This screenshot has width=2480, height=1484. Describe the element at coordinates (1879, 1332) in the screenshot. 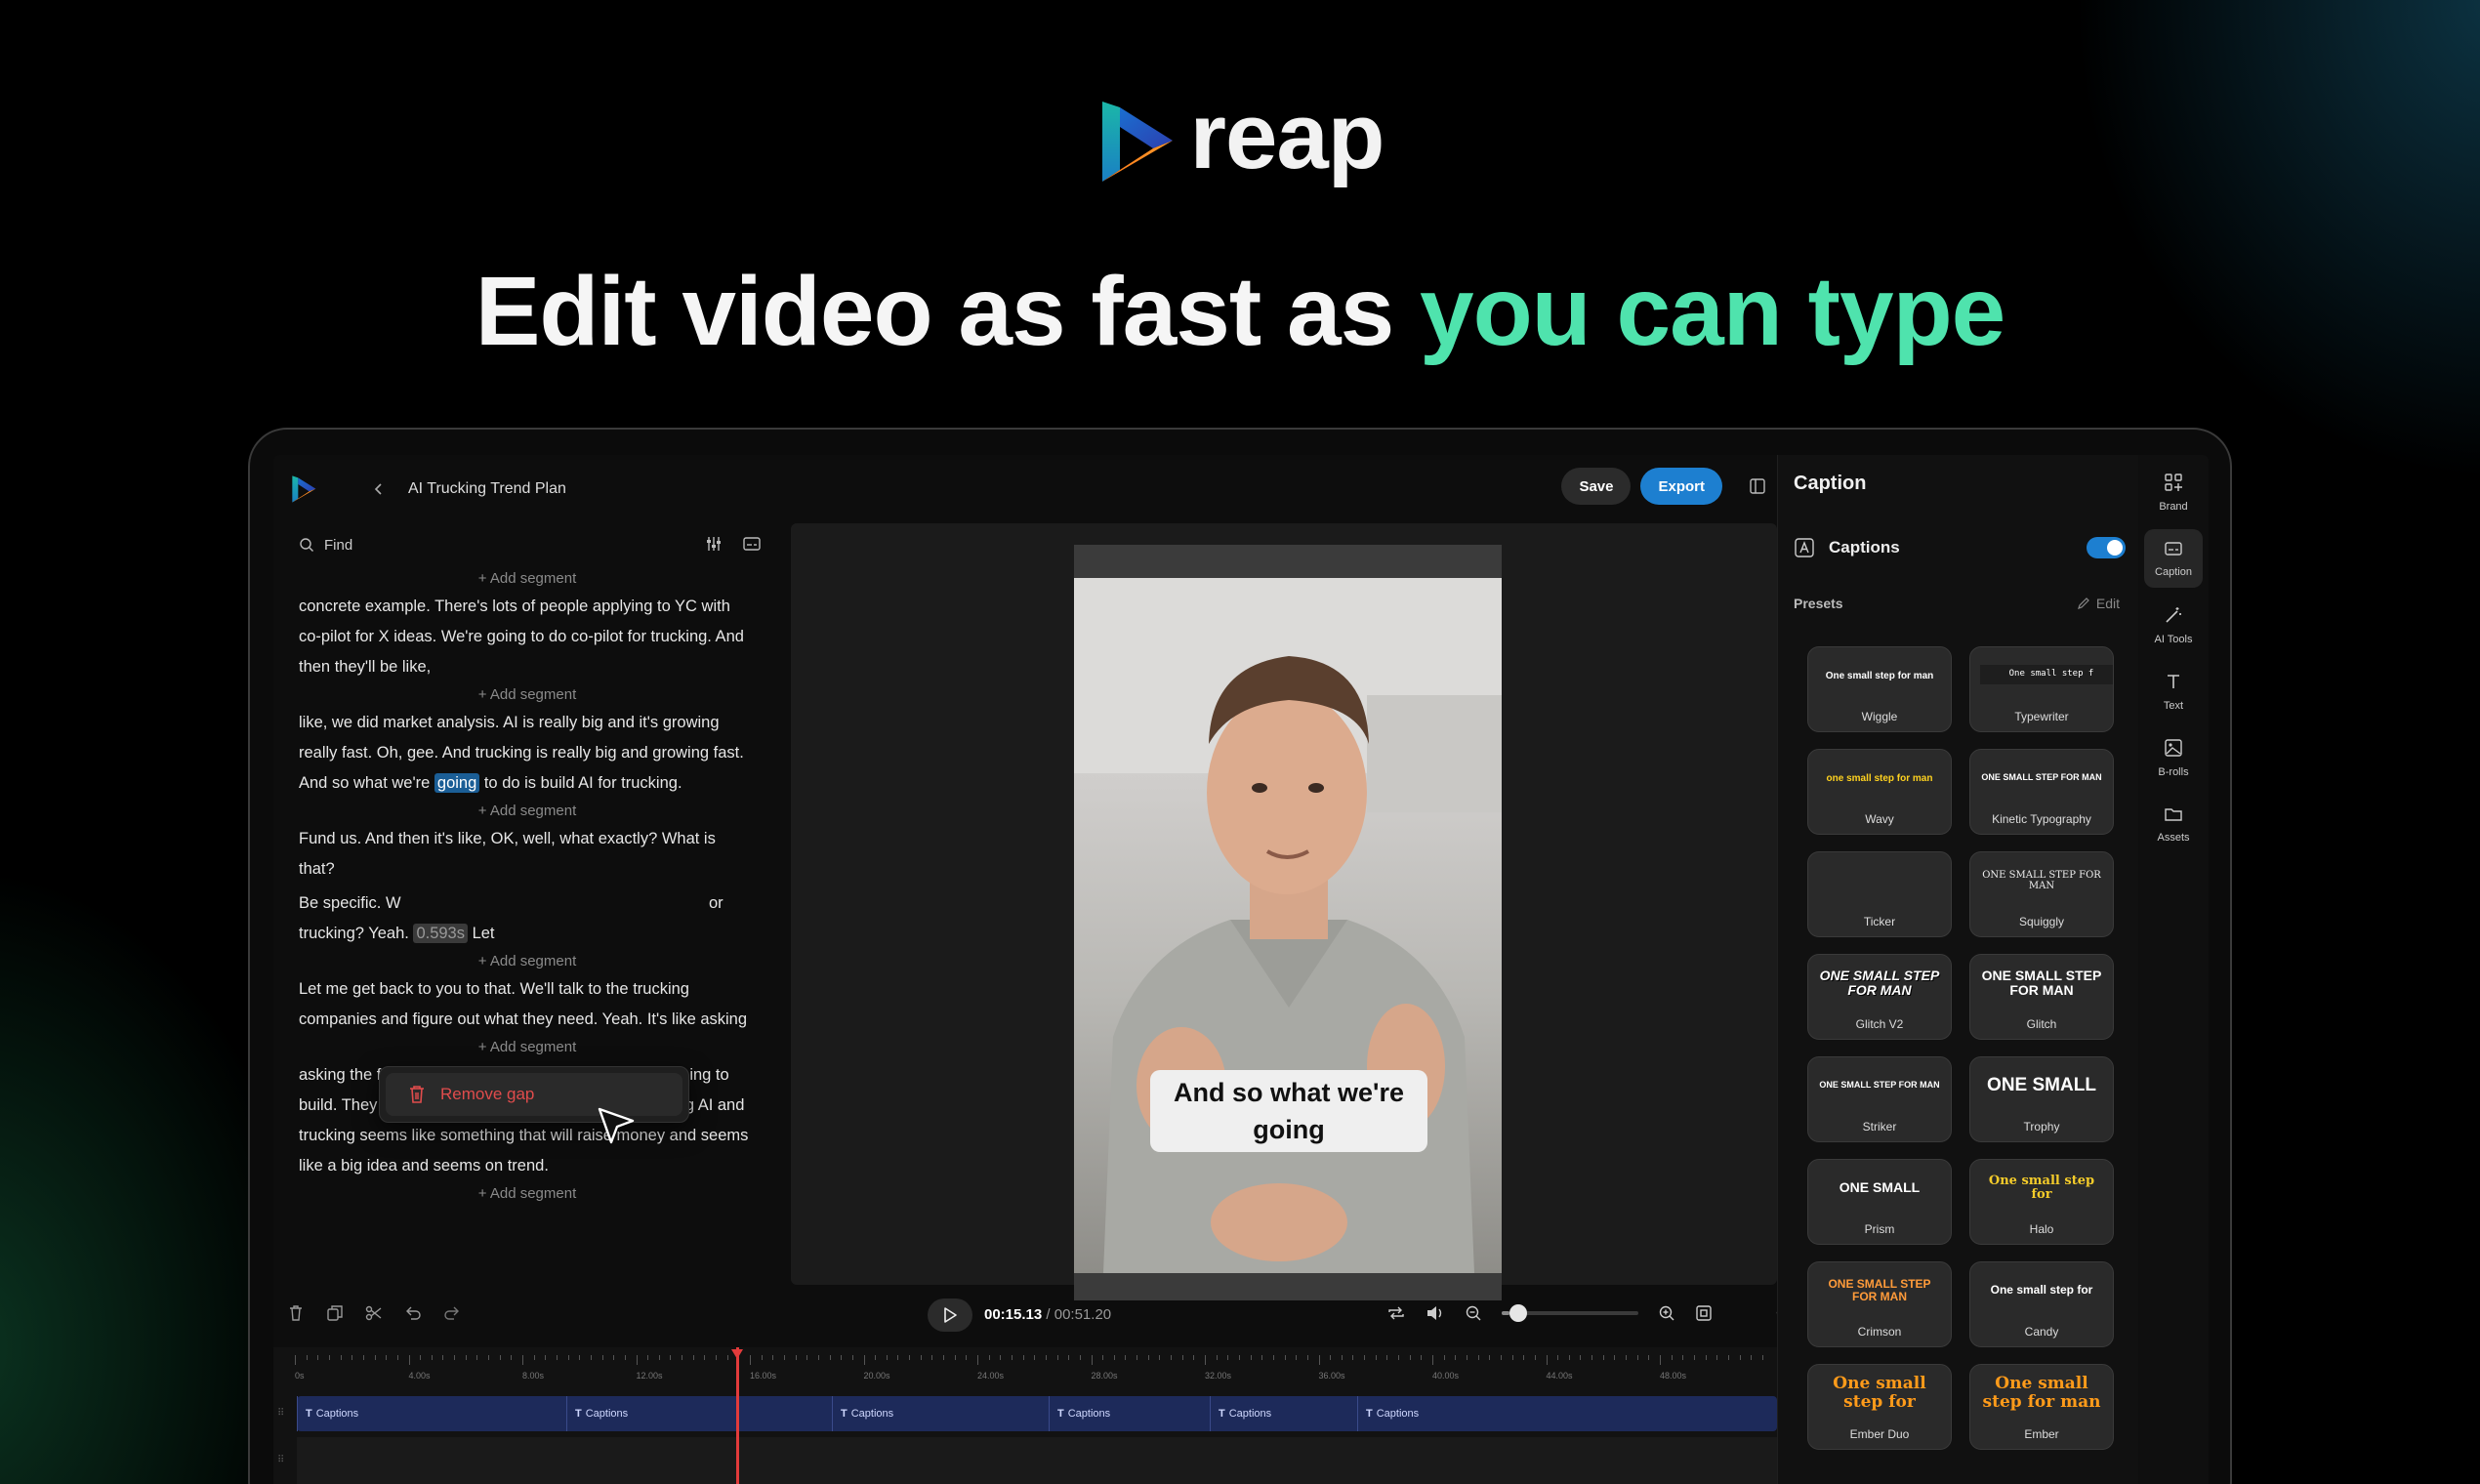

I see `preset-name: Crimson` at that location.